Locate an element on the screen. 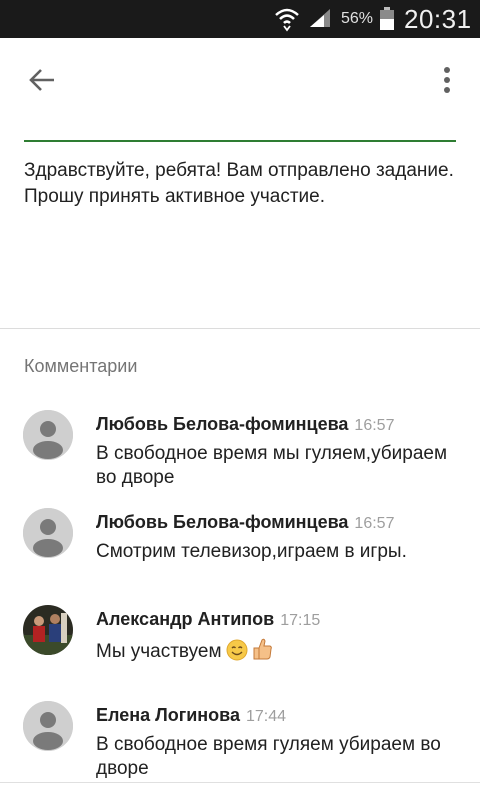  status-bar: 56% 20:31 is located at coordinates (240, 19).